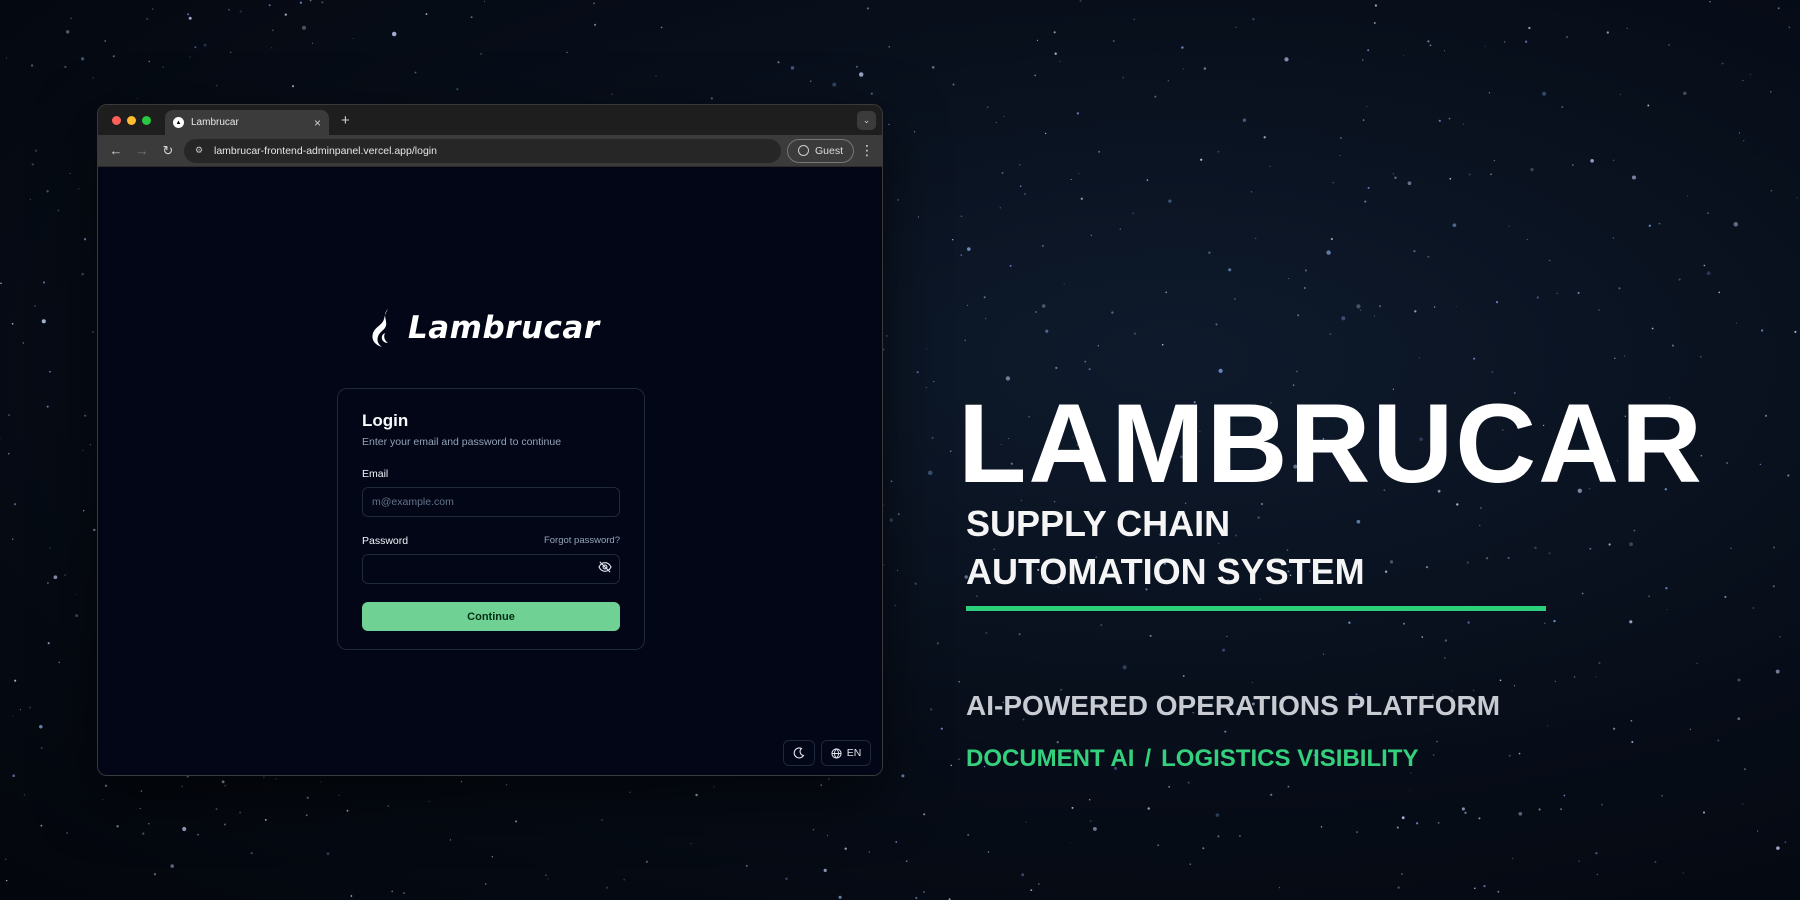  I want to click on theme-toggle-button, so click(799, 753).